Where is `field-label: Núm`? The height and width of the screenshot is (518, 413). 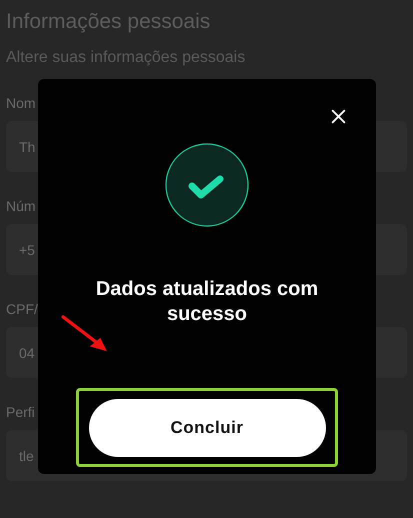 field-label: Núm is located at coordinates (21, 206).